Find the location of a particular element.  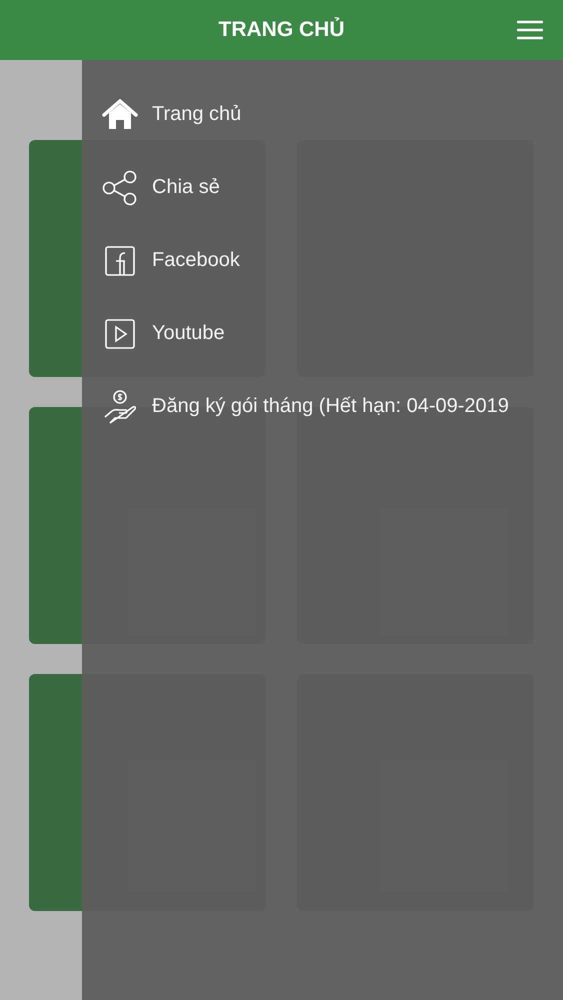

header-title: TRANG CHỦ is located at coordinates (281, 30).